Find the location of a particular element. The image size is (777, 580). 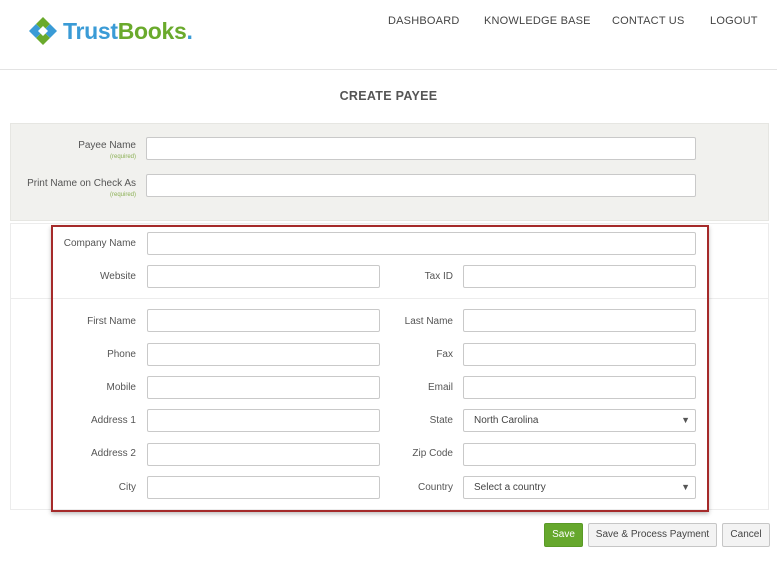

payee-name-label: Payee Name is located at coordinates (107, 145).